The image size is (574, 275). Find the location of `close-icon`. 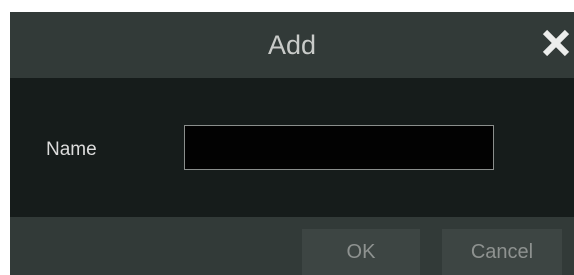

close-icon is located at coordinates (556, 43).